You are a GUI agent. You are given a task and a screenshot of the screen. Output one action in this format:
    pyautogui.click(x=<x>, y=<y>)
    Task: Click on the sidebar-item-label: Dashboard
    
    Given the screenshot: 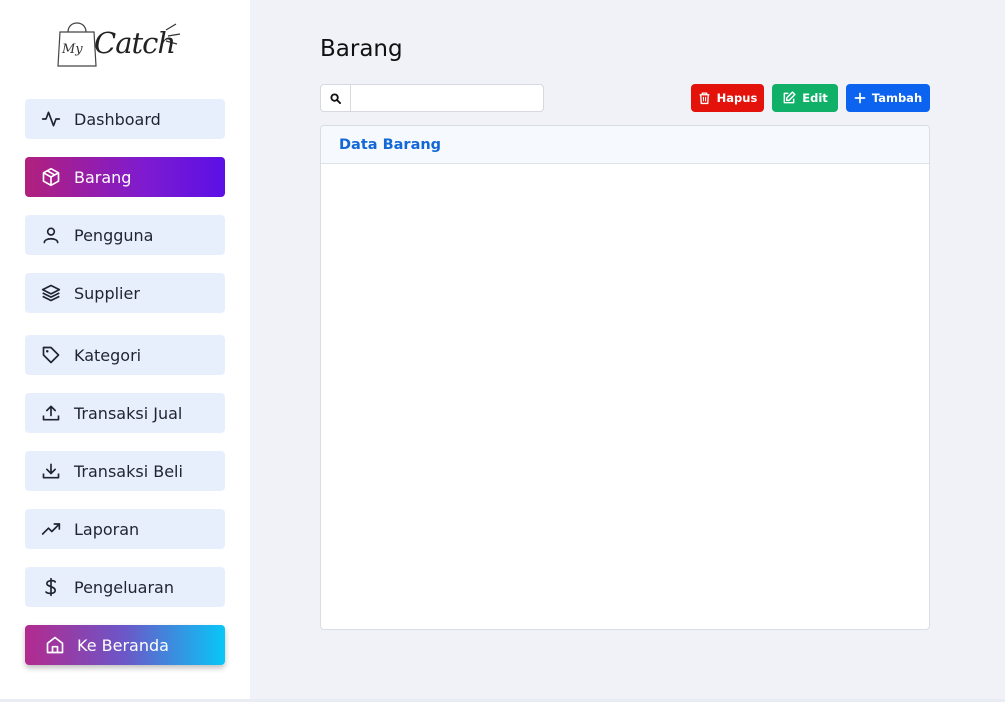 What is the action you would take?
    pyautogui.click(x=117, y=119)
    